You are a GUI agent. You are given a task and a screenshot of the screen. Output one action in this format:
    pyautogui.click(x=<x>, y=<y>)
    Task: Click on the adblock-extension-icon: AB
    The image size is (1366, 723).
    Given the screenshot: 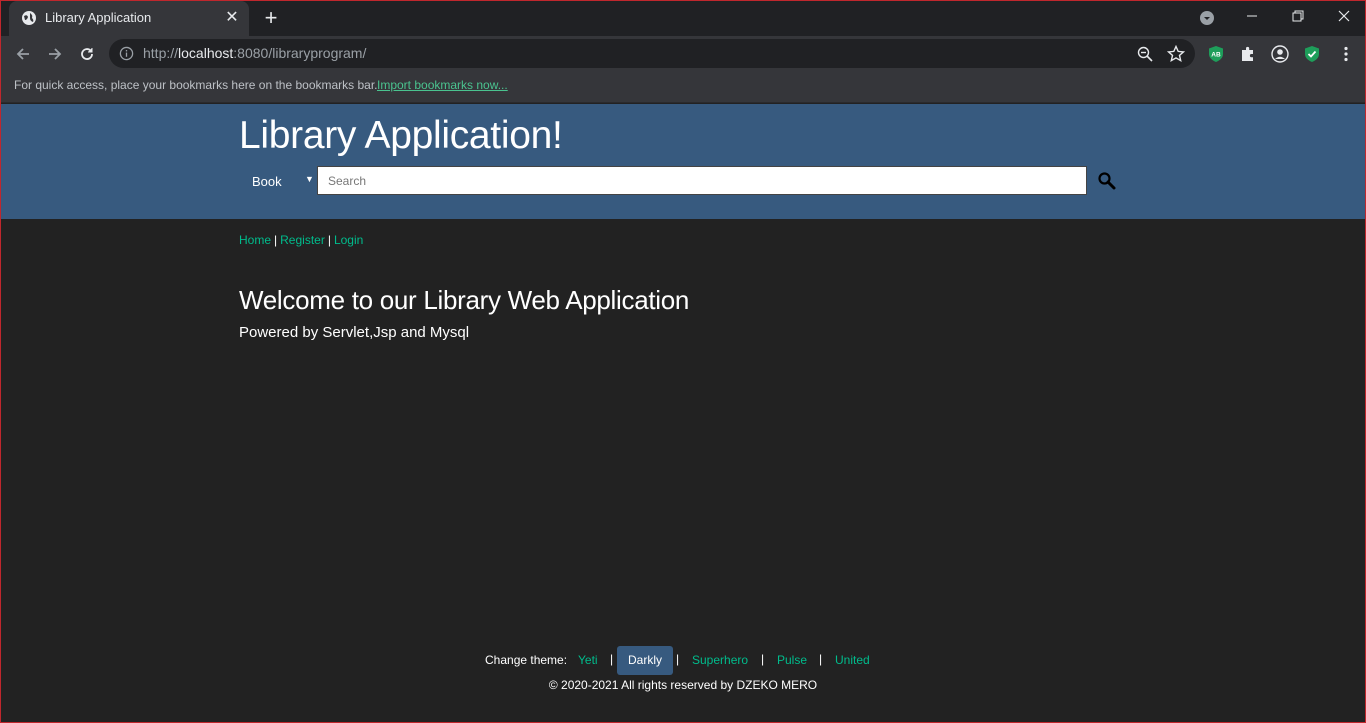 What is the action you would take?
    pyautogui.click(x=1216, y=54)
    